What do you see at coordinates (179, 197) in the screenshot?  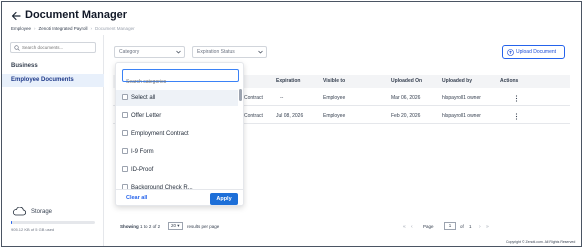 I see `dropdown-footer: Clear all Apply` at bounding box center [179, 197].